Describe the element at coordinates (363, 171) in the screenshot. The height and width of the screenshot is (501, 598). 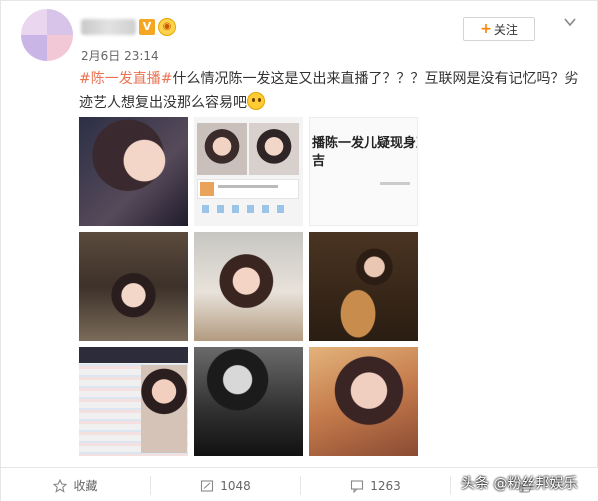
I see `post-image-3: 播陈一发儿疑现身直播 吉` at that location.